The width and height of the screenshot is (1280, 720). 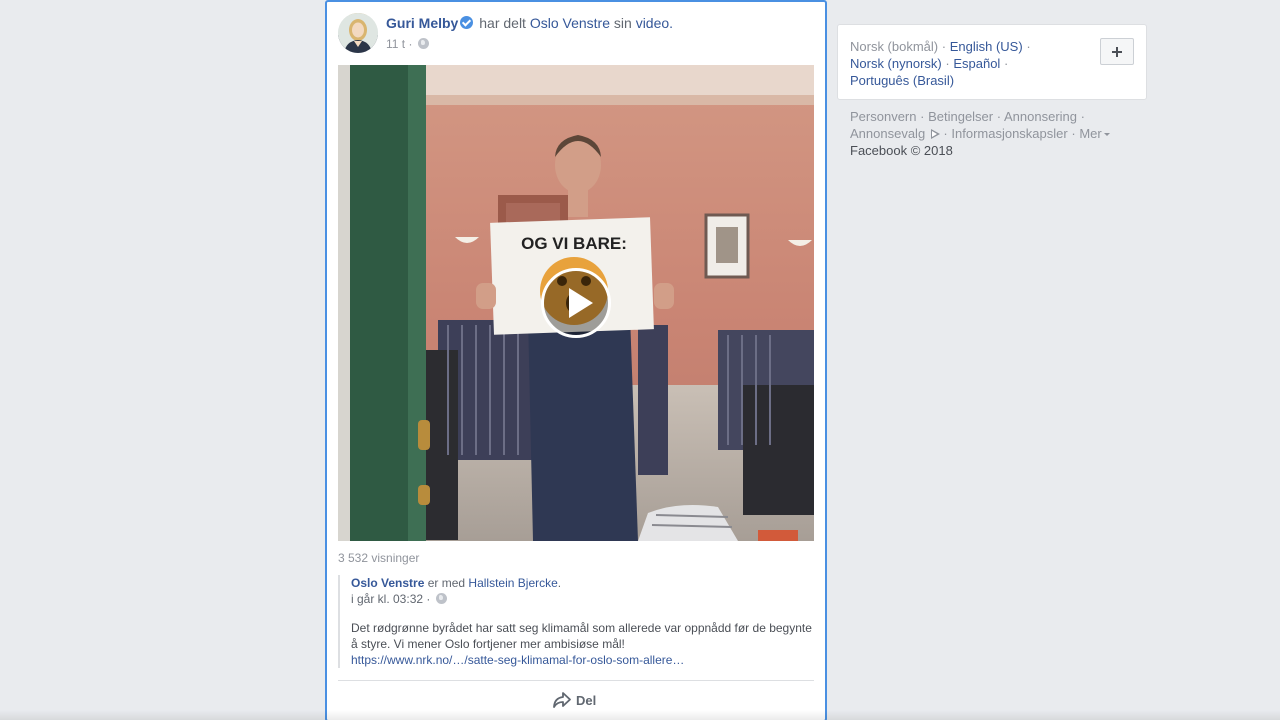 What do you see at coordinates (901, 150) in the screenshot?
I see `copyright: Facebook © 2018` at bounding box center [901, 150].